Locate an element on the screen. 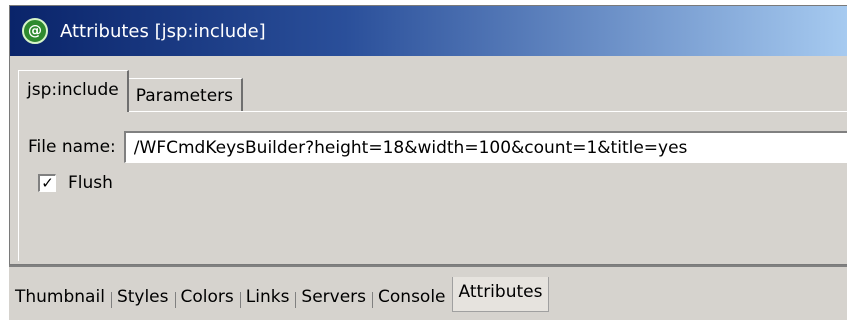 The width and height of the screenshot is (847, 320). tab-attributes: Attributes is located at coordinates (500, 294).